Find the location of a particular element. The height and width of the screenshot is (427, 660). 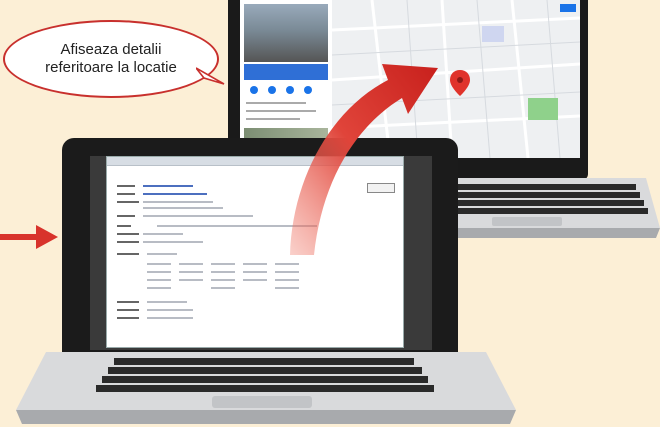

location-details-callout: Afiseaza detalii referitoare la locatie is located at coordinates (111, 59).